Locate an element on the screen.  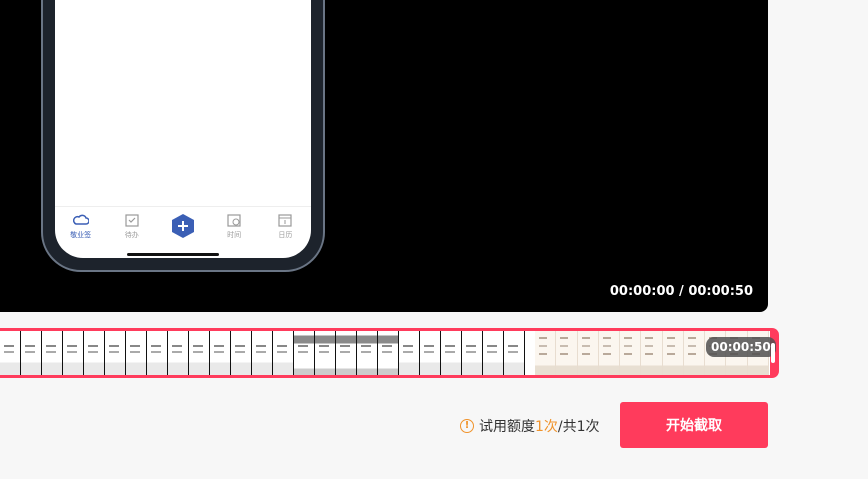
phone-tab-time: 时间 is located at coordinates (234, 226).